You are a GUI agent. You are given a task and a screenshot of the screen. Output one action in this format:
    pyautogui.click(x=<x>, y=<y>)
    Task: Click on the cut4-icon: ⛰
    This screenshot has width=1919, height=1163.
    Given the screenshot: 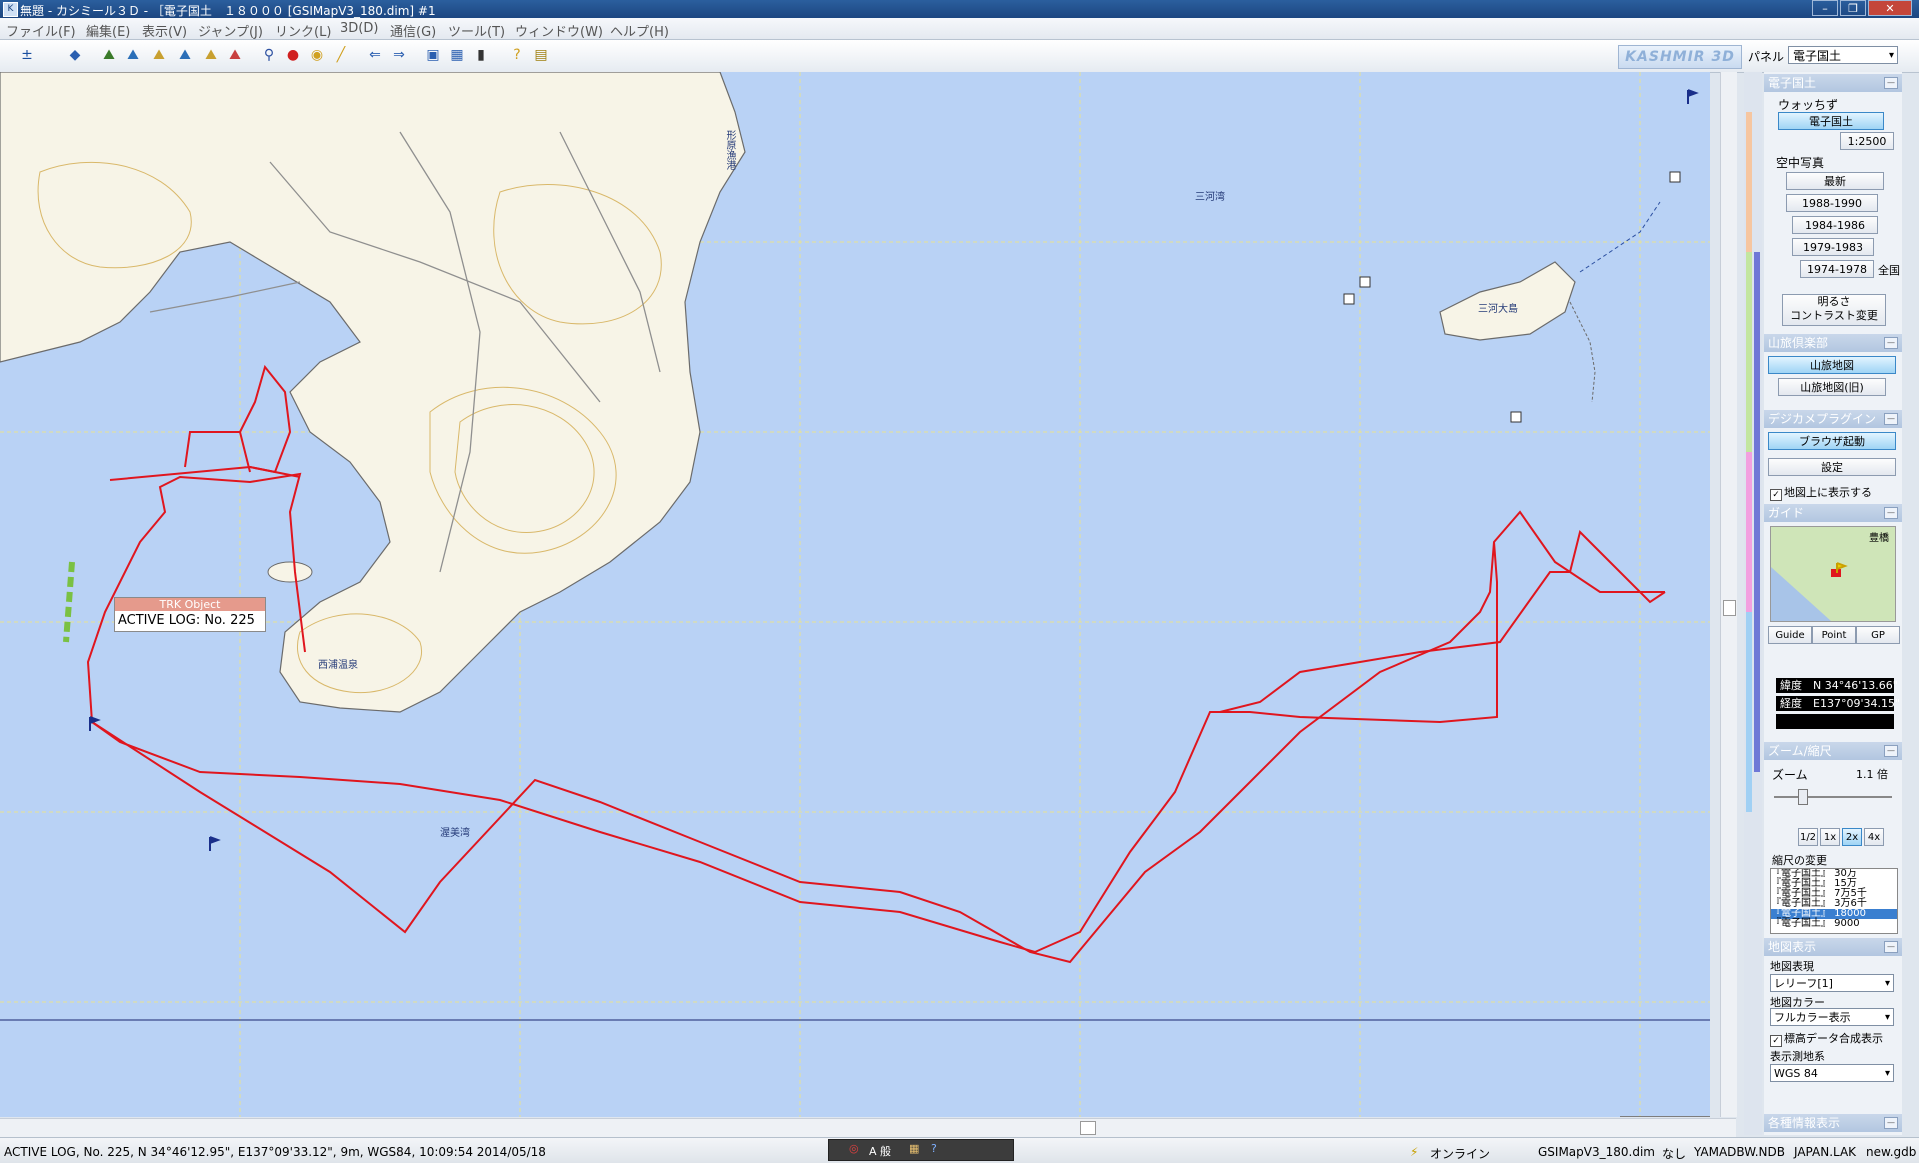 What is the action you would take?
    pyautogui.click(x=185, y=55)
    